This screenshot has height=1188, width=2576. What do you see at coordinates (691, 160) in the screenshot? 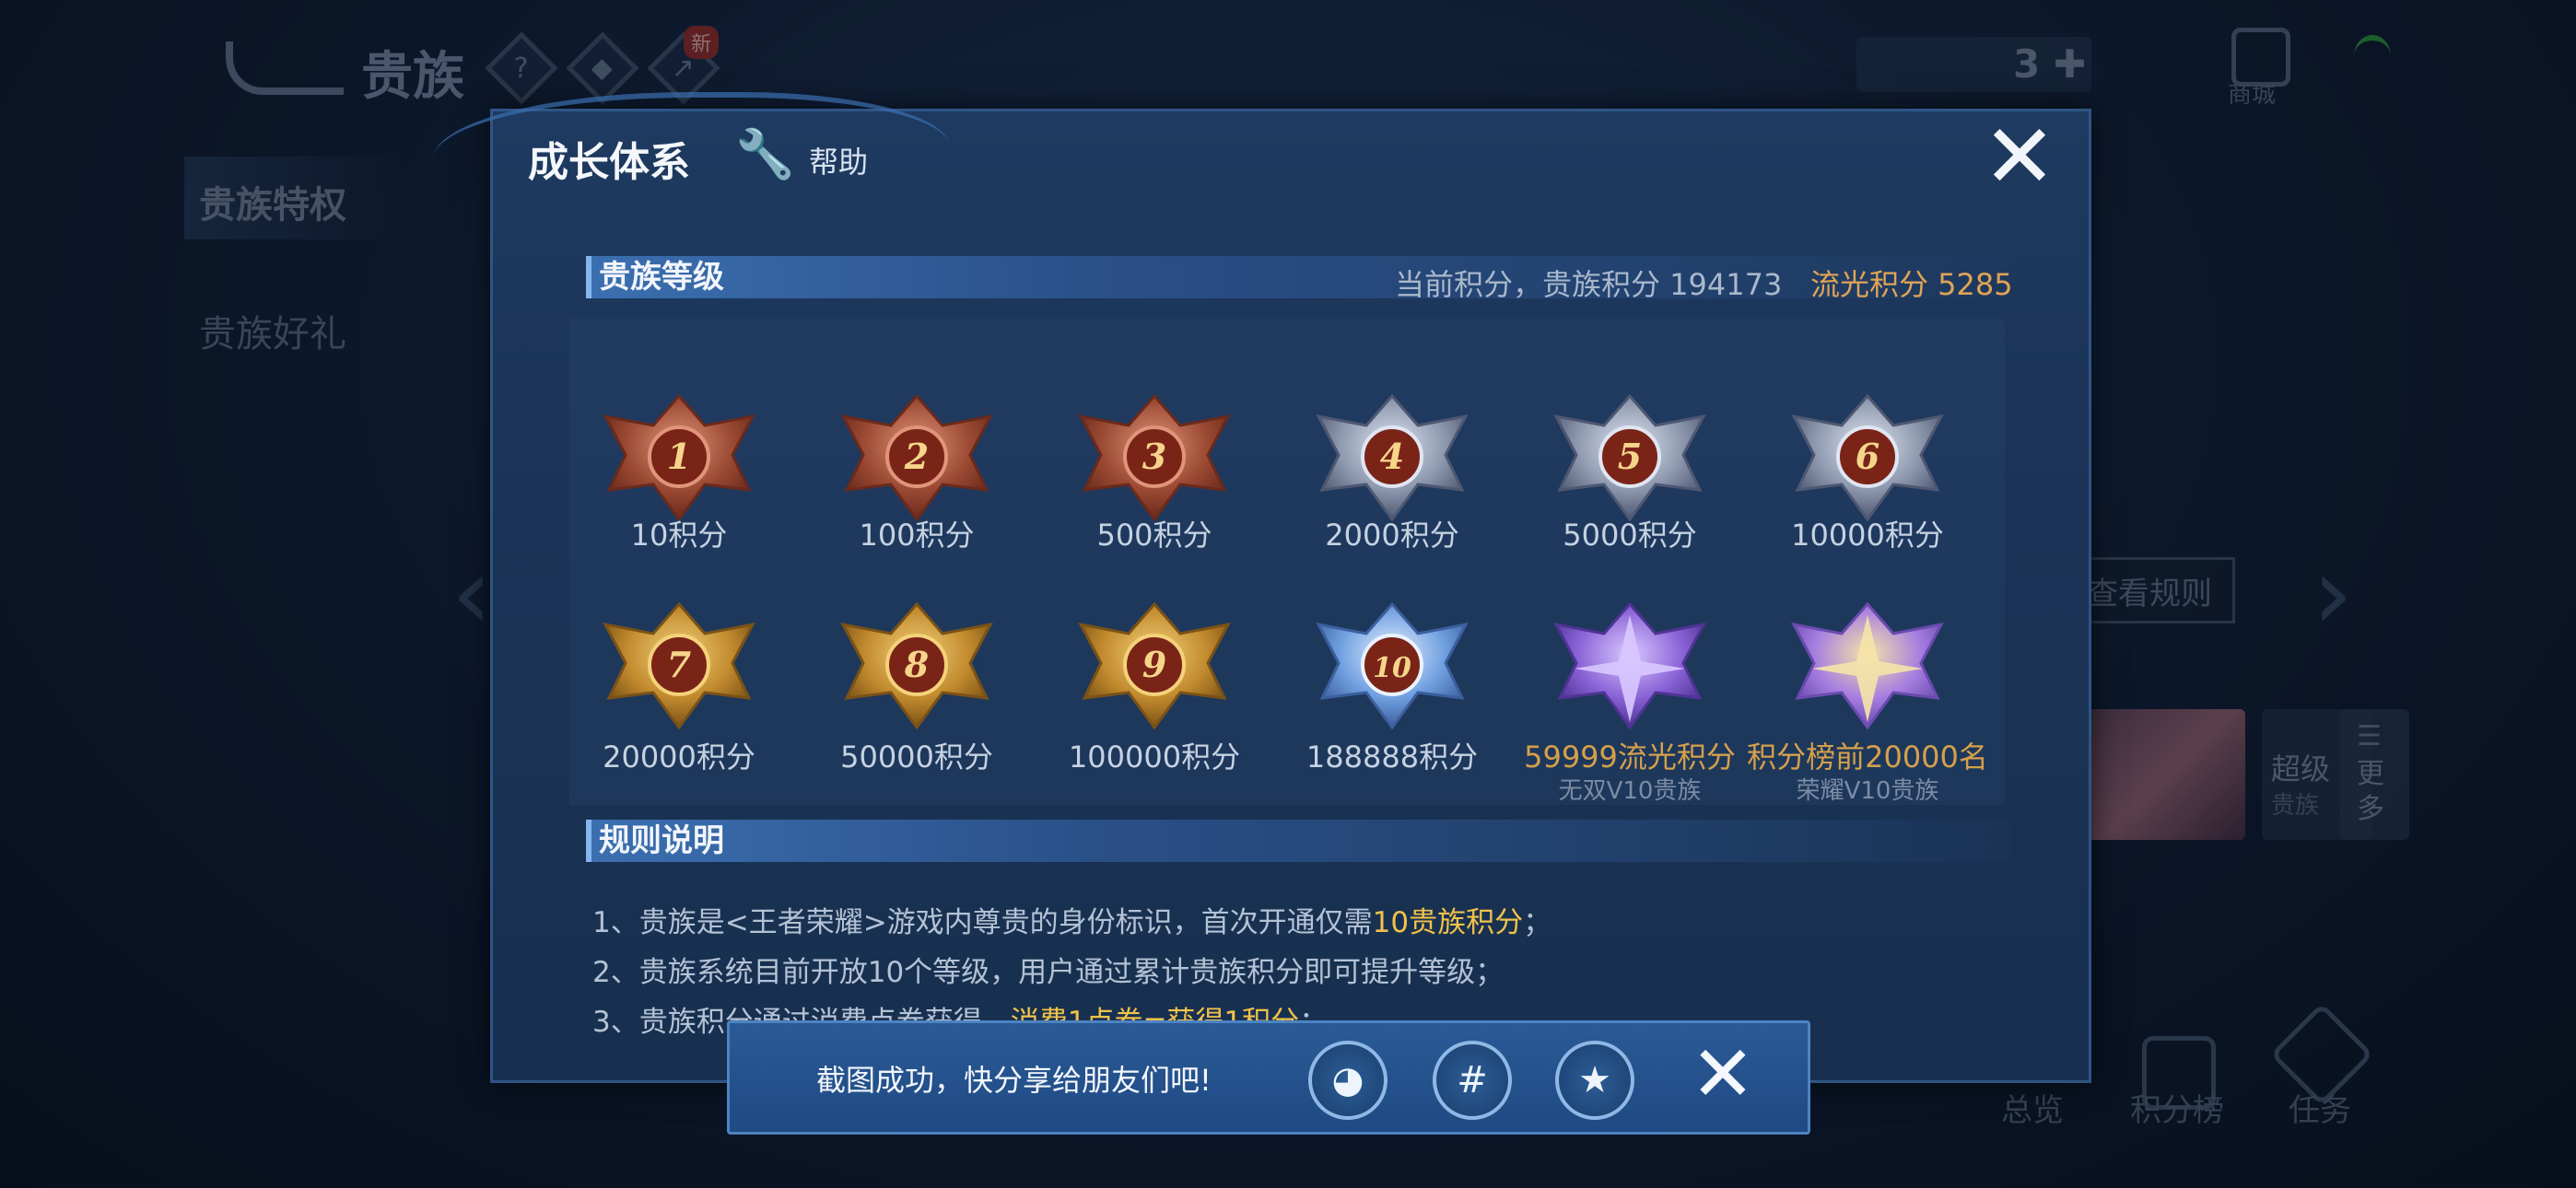
I see `header-ornament` at bounding box center [691, 160].